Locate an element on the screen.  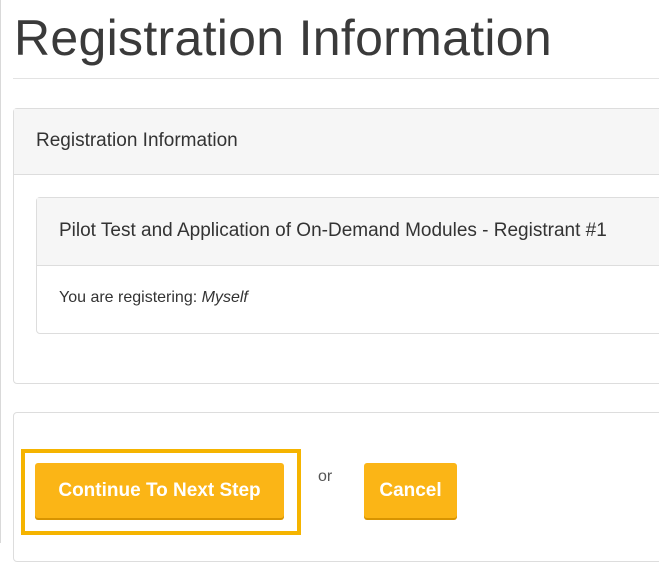
registering-info: You are registering: Myself is located at coordinates (153, 298).